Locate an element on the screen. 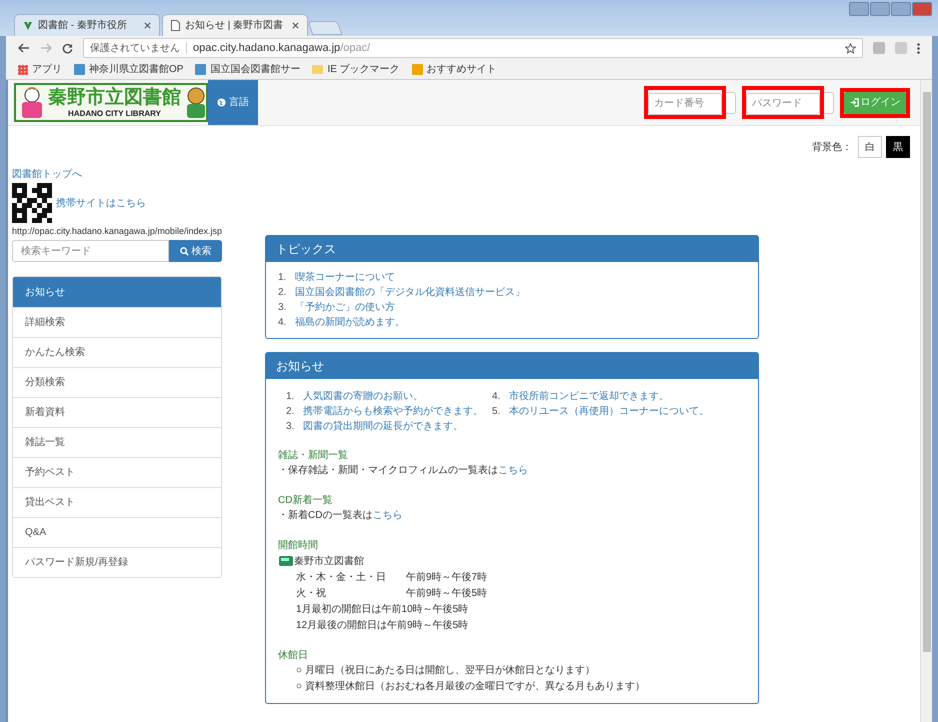 The width and height of the screenshot is (938, 722). tab-title: 図書館 - 秦野市役所 is located at coordinates (83, 25).